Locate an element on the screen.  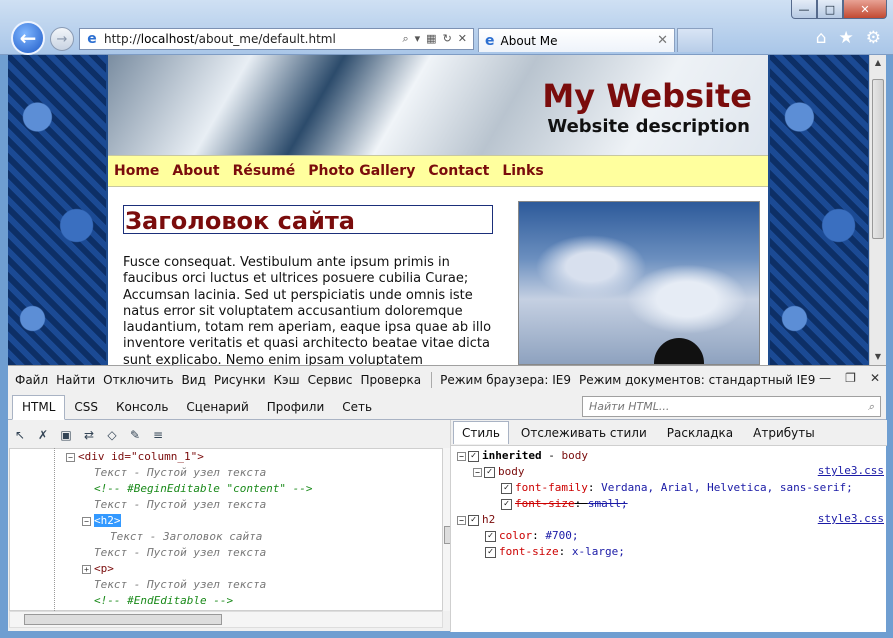
font-size-xlarge-row: ✓ font-size: x-large; is located at coordinates (555, 552).